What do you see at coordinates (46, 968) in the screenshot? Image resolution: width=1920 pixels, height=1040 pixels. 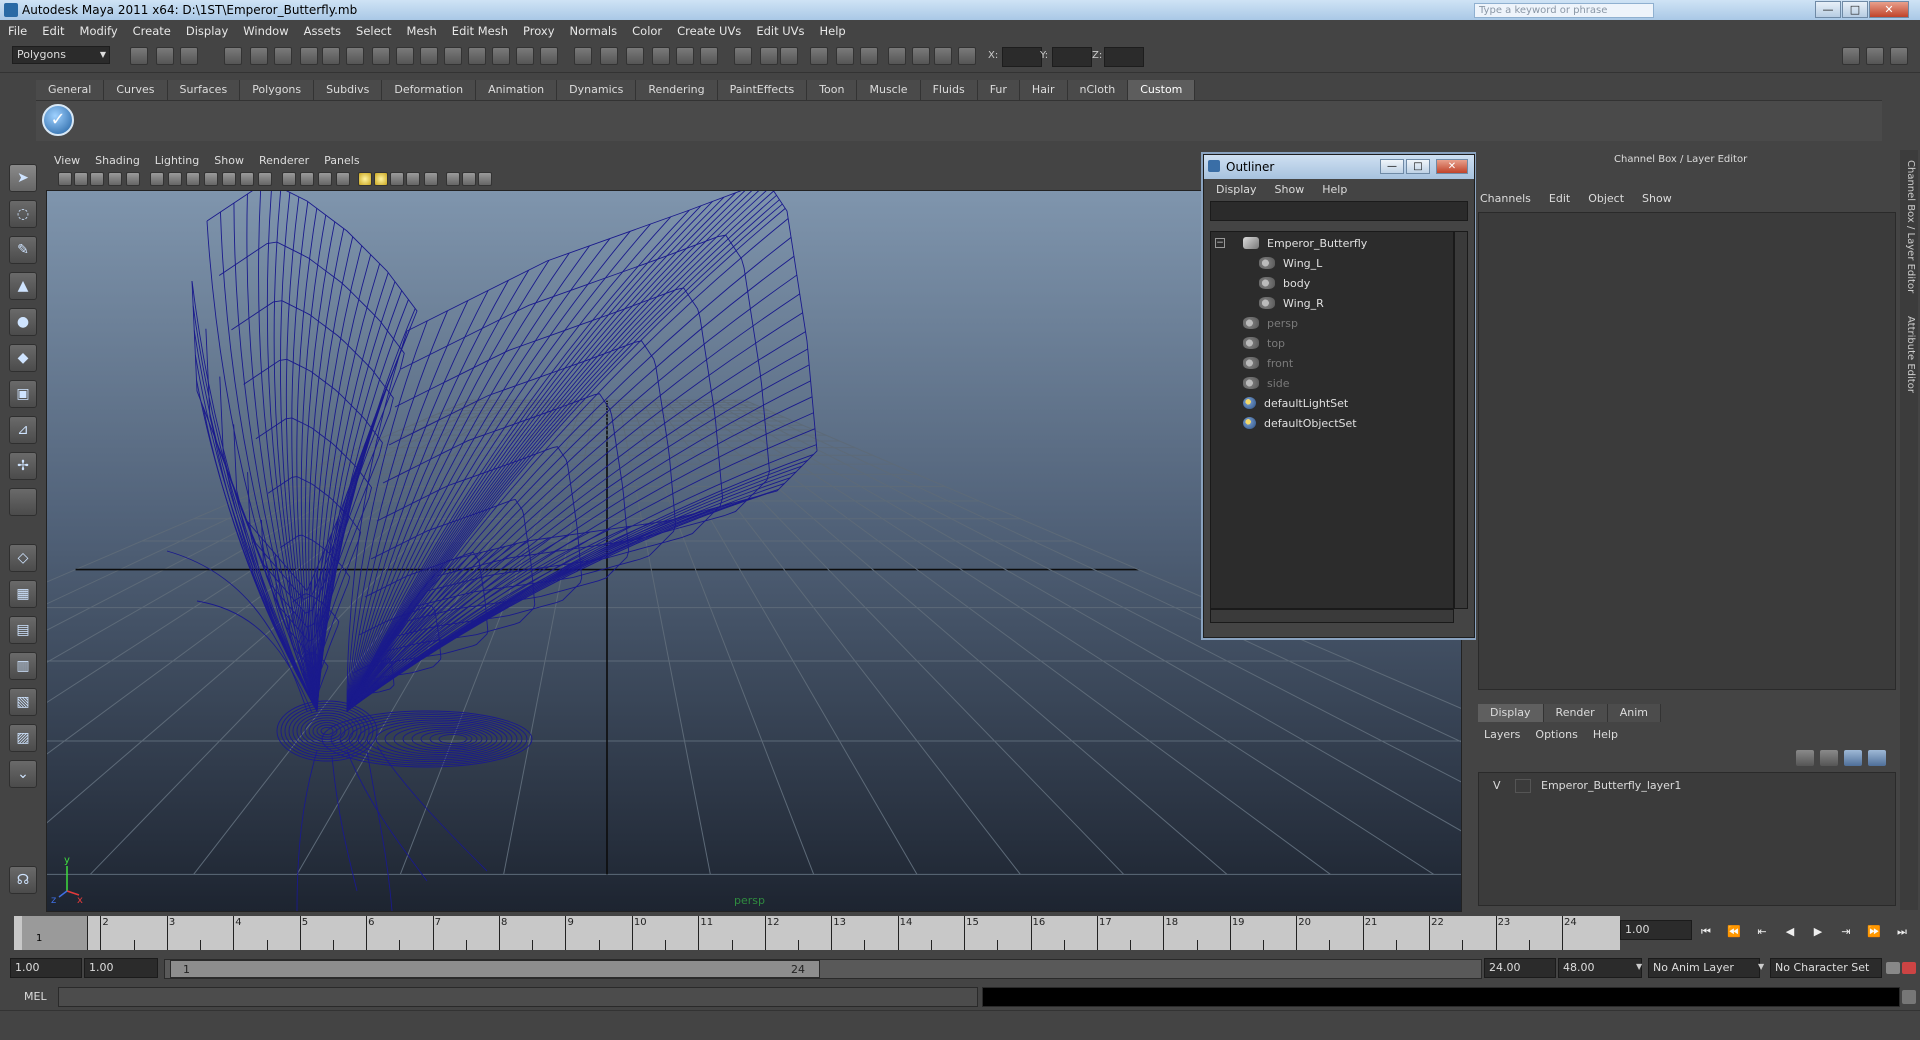 I see `start-time-field: 1.00` at bounding box center [46, 968].